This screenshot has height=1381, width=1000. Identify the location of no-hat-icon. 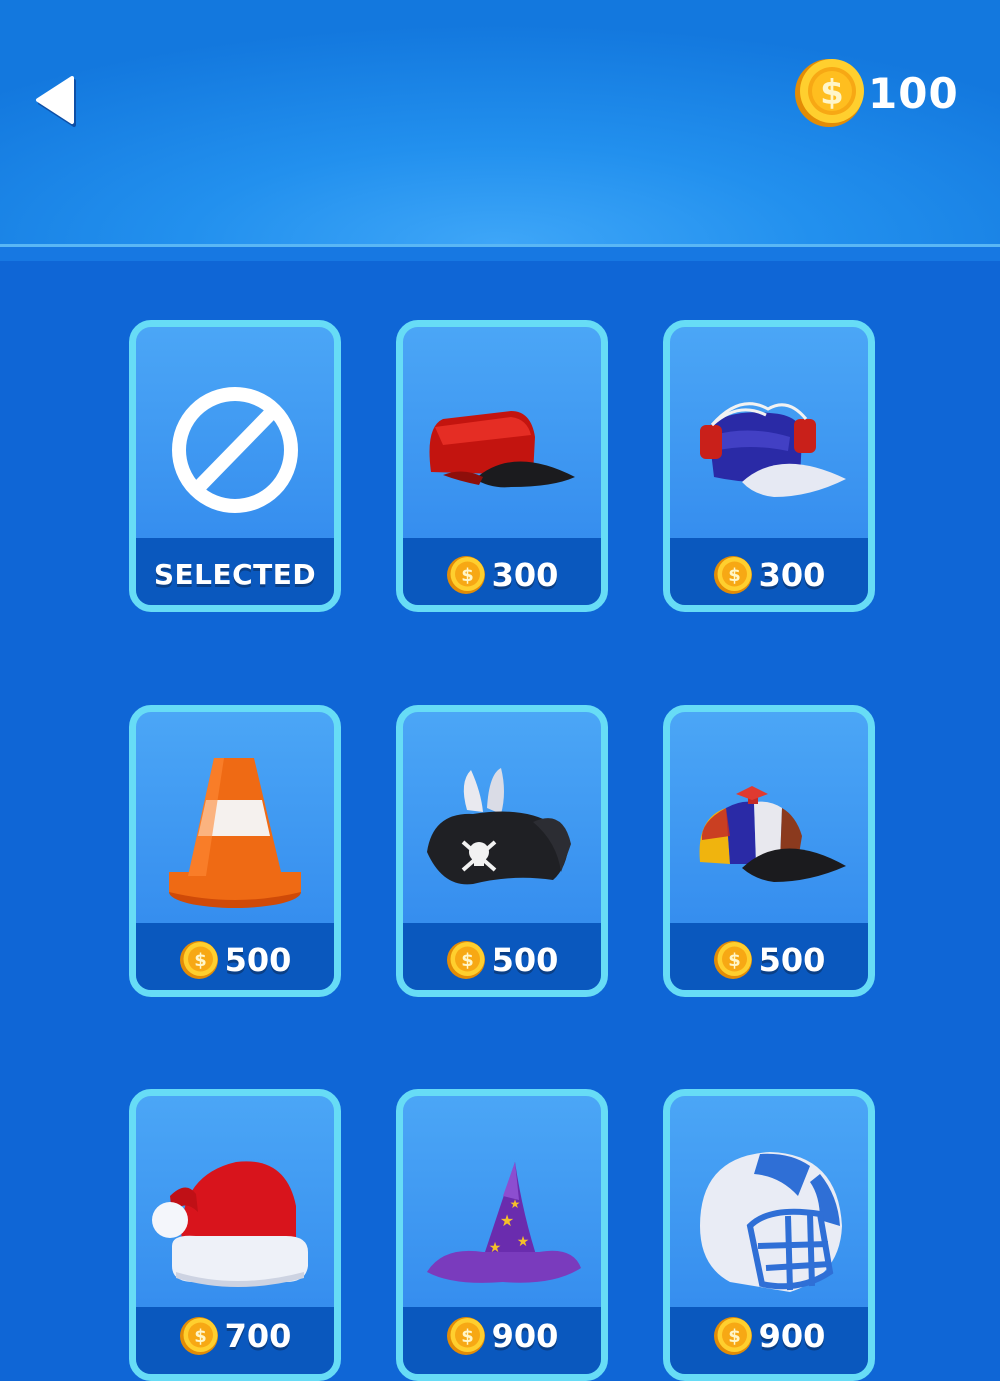
(235, 450).